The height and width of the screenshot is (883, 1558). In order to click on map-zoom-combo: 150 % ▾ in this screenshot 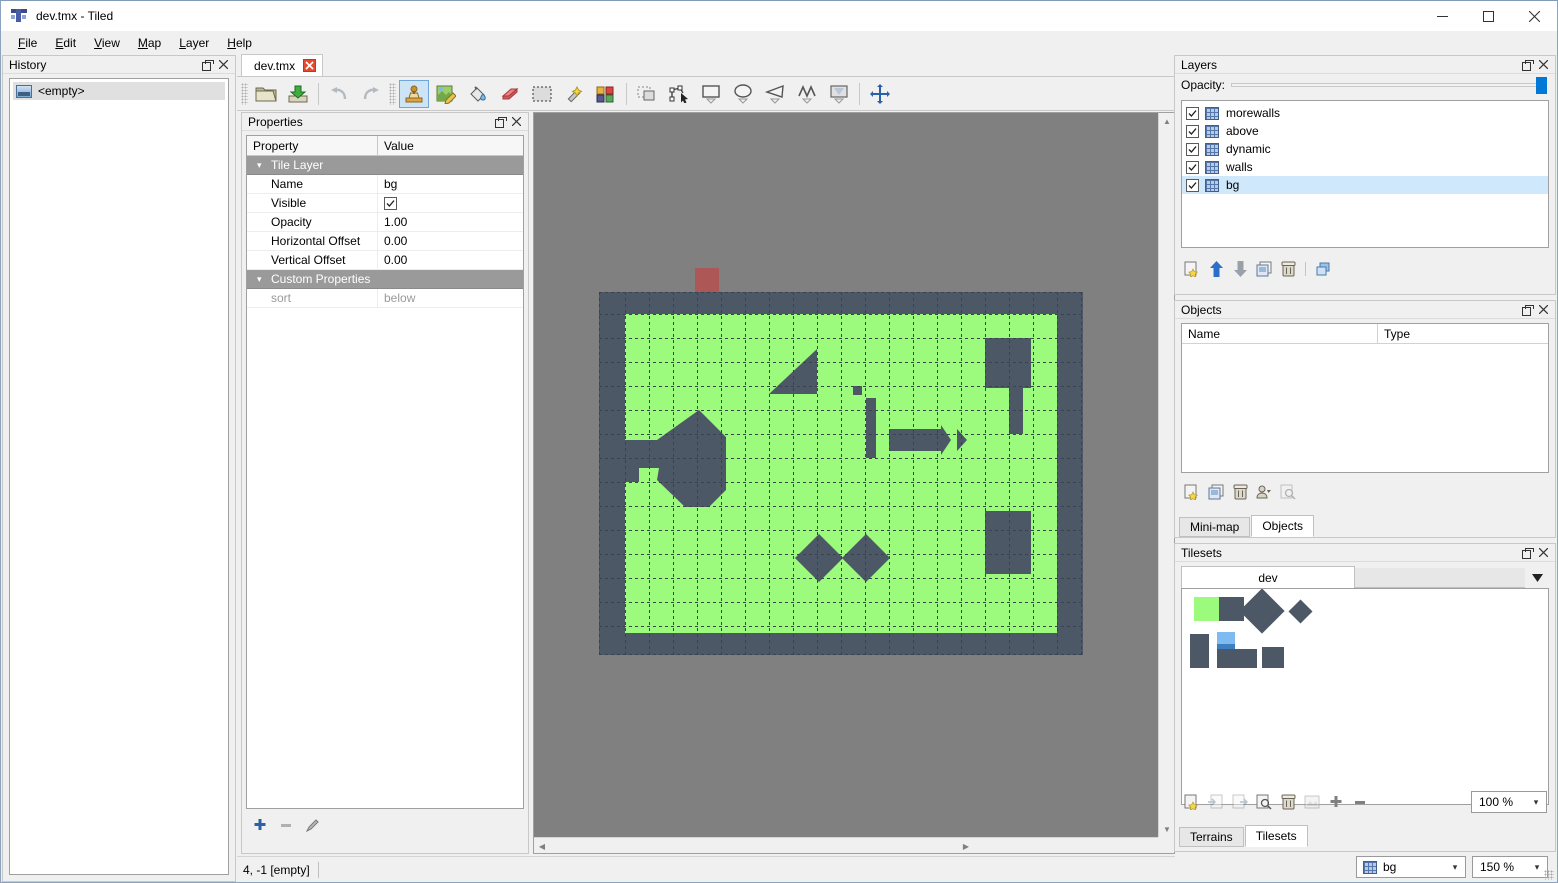, I will do `click(1510, 867)`.